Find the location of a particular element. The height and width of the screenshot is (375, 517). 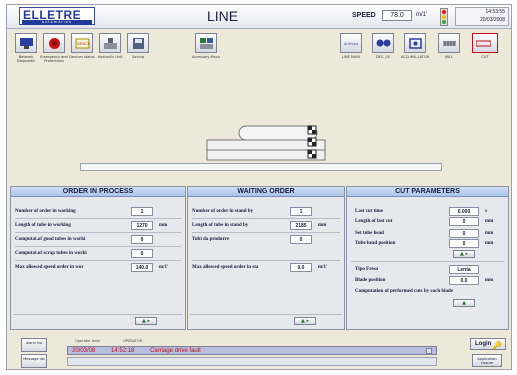

accumulator-button is located at coordinates (415, 43).